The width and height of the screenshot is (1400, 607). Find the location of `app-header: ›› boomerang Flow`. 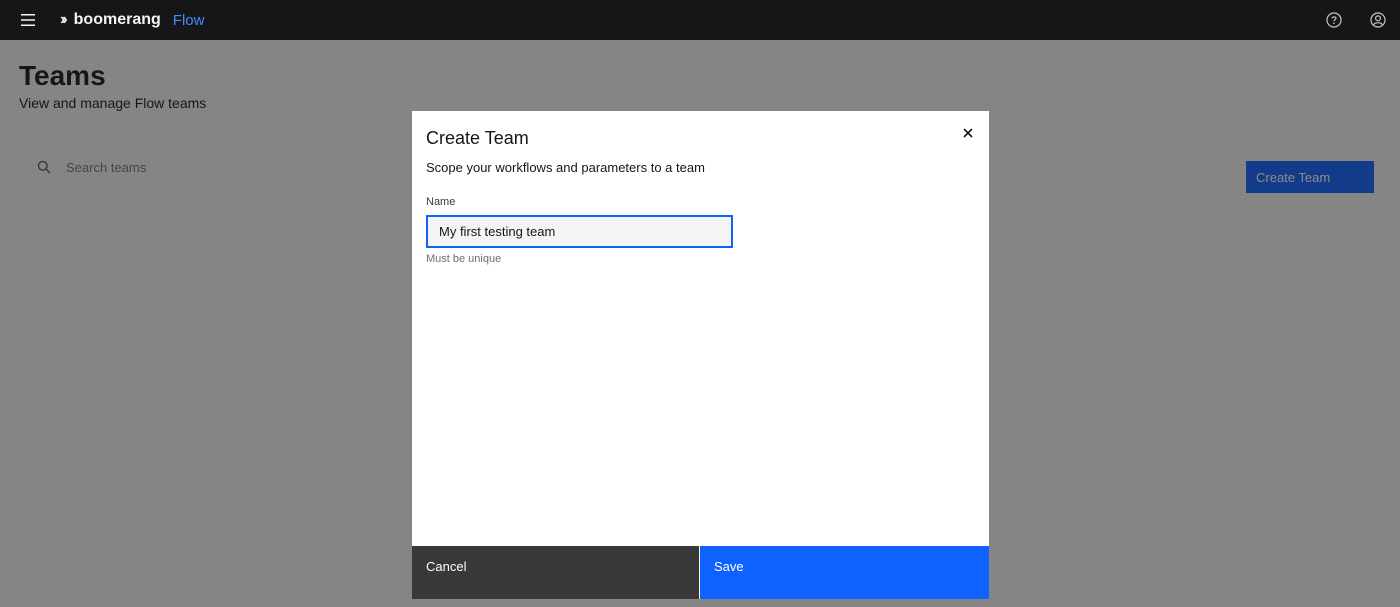

app-header: ›› boomerang Flow is located at coordinates (700, 20).